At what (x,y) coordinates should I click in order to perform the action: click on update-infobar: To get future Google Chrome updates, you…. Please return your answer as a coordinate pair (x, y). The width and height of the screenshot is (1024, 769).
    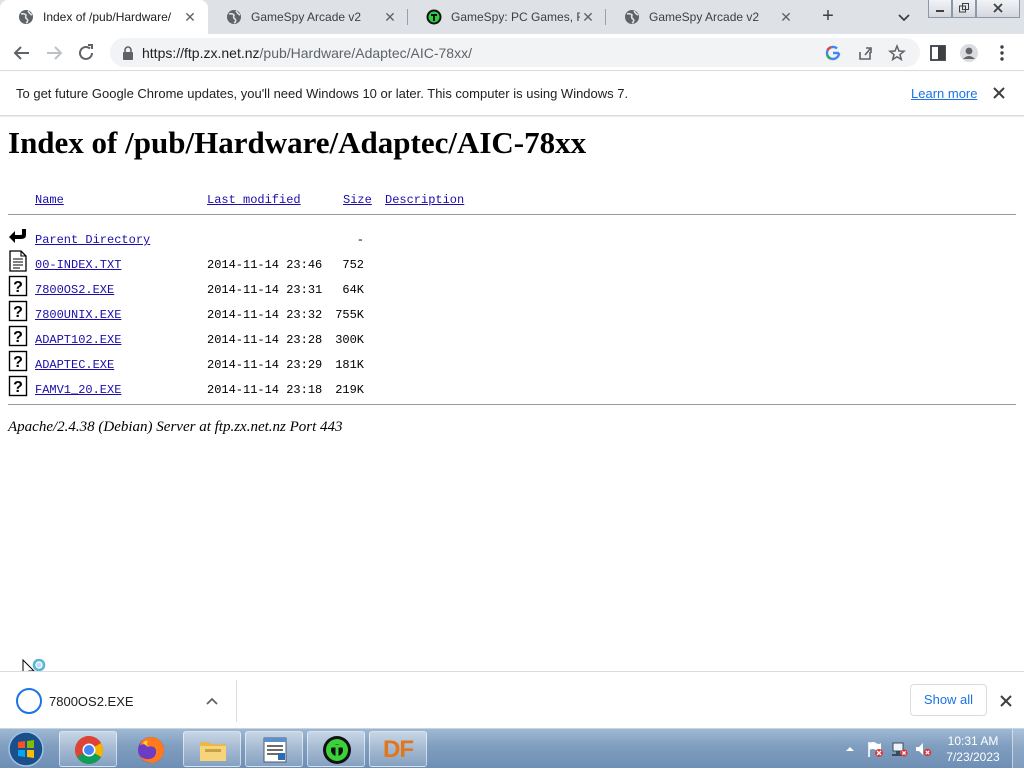
    Looking at the image, I should click on (512, 94).